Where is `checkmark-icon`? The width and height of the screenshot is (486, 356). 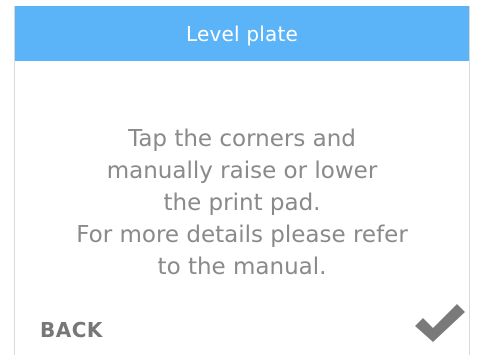
checkmark-icon is located at coordinates (440, 323).